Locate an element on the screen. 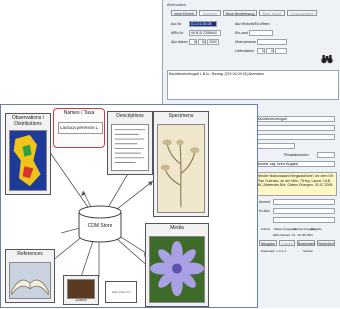 This screenshot has width=340, height=309. references-title: References is located at coordinates (30, 254).